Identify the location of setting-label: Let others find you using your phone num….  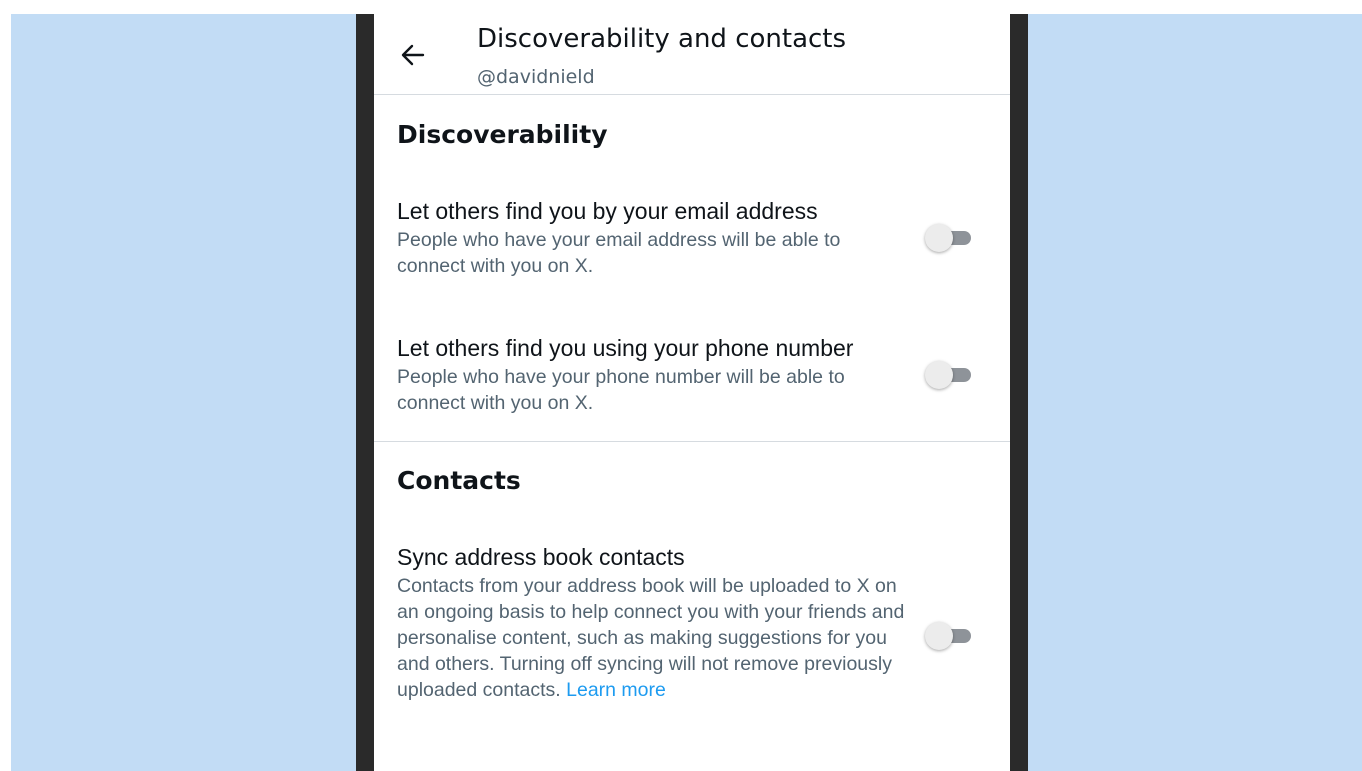
(625, 348).